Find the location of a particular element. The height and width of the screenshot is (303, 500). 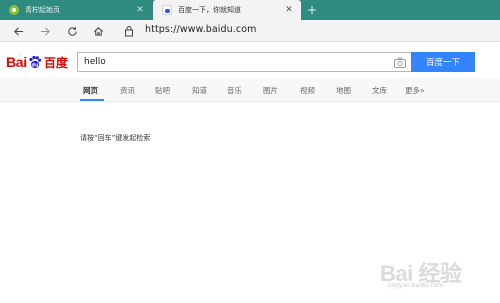

tab-title: 青柠起始页 is located at coordinates (42, 10).